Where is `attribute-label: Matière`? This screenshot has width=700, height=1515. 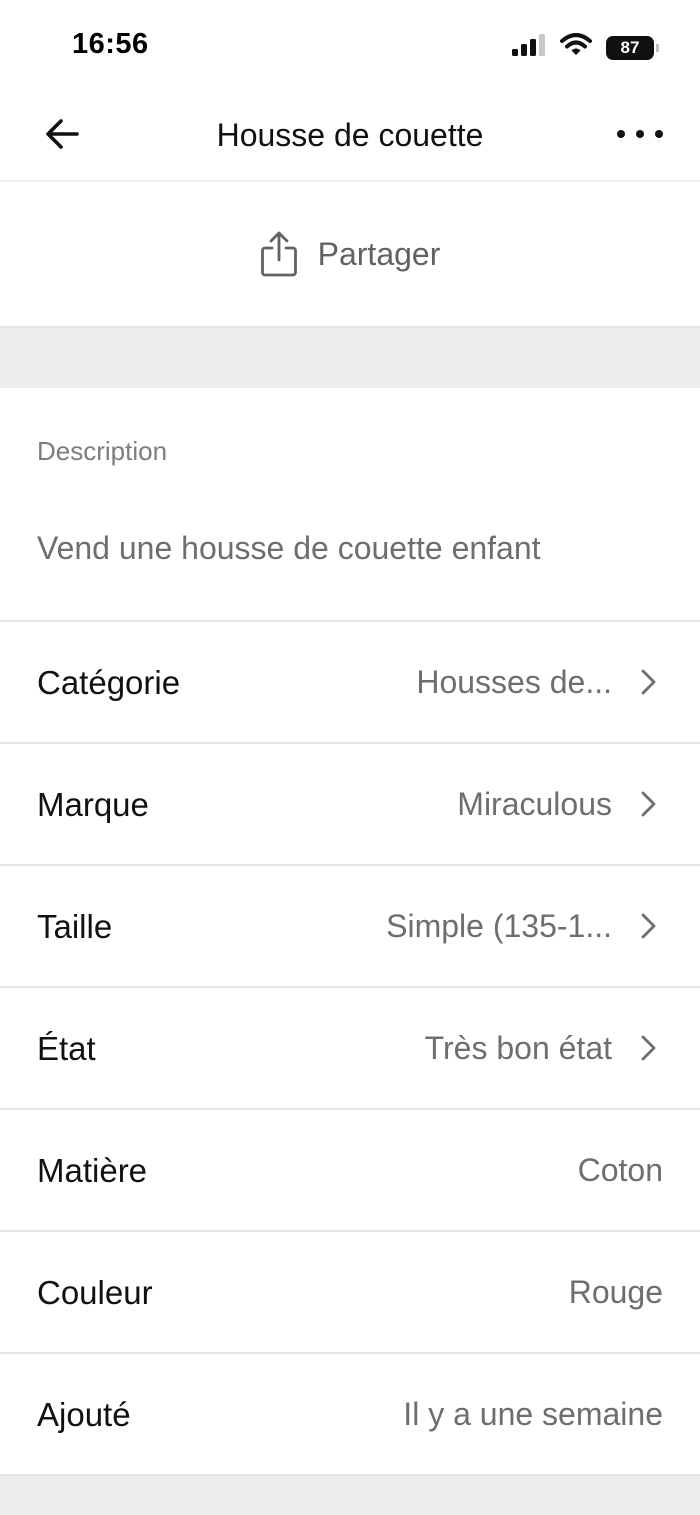 attribute-label: Matière is located at coordinates (92, 1170).